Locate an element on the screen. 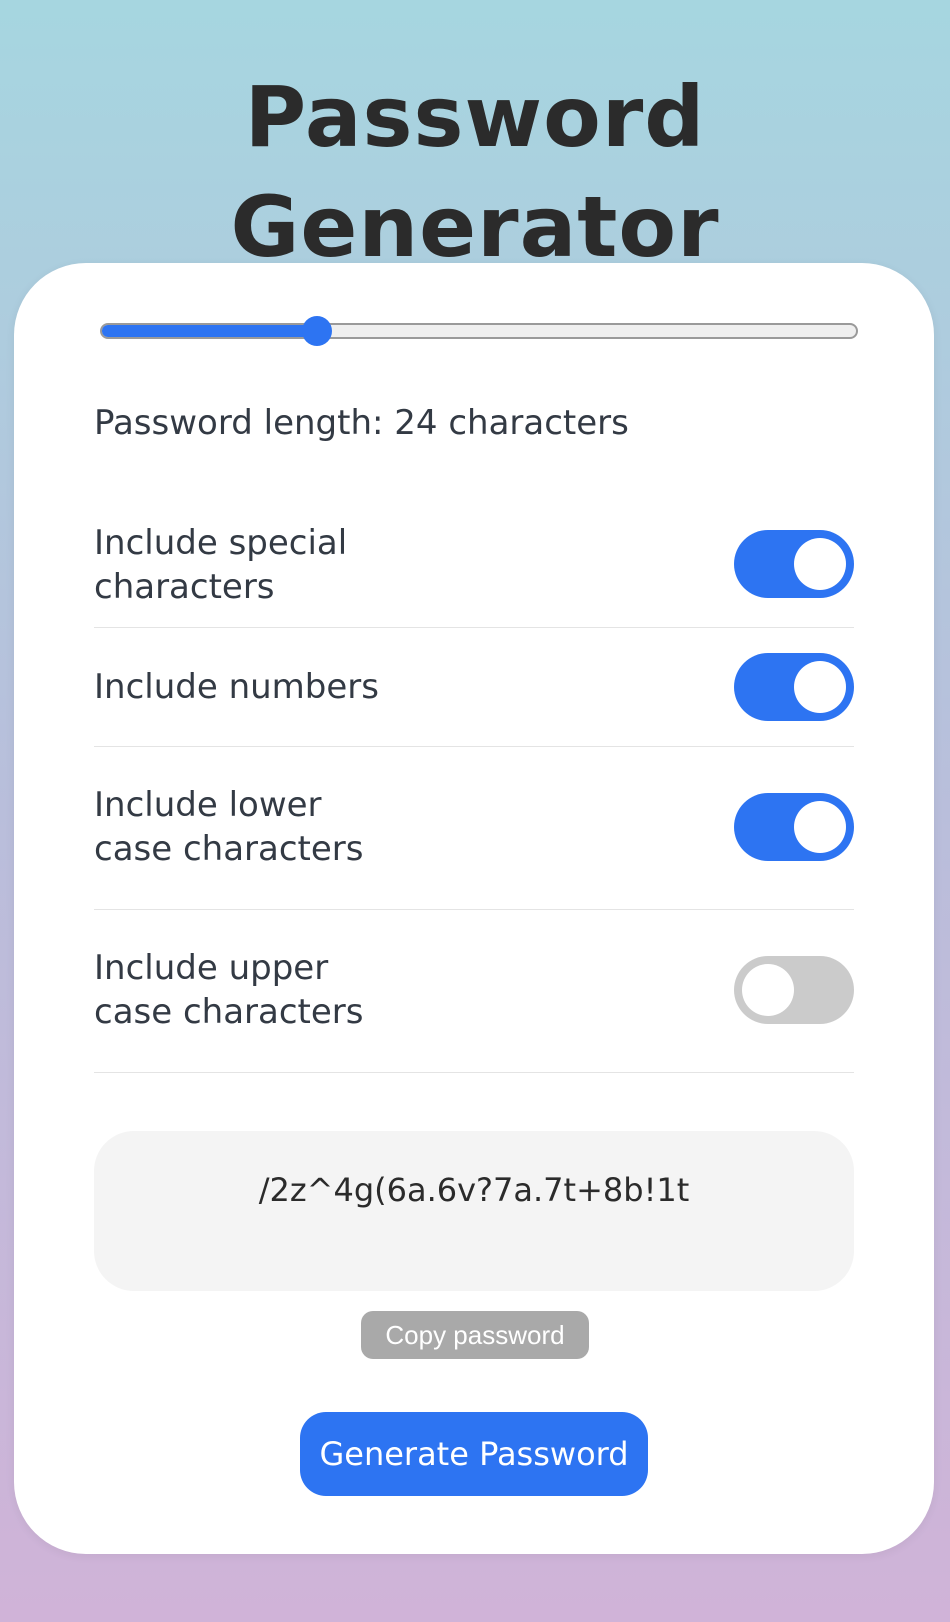 This screenshot has height=1622, width=950. toggle-upper-case is located at coordinates (794, 990).